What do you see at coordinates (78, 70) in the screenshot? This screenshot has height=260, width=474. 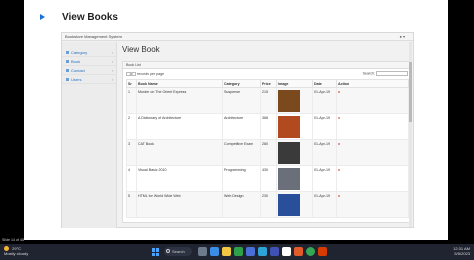 I see `sidebar-item-label: Contact` at bounding box center [78, 70].